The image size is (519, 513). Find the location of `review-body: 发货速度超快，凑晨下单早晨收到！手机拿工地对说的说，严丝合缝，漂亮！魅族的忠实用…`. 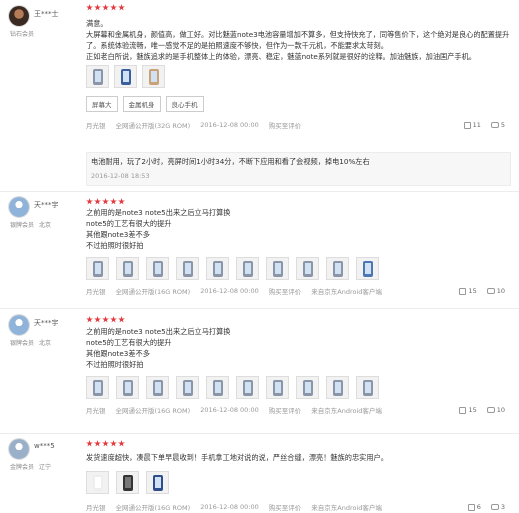

review-body: 发货速度超快，凑晨下单早晨收到！手机拿工地对说的说，严丝合缝，漂亮！魅族的忠实用… is located at coordinates (298, 476).